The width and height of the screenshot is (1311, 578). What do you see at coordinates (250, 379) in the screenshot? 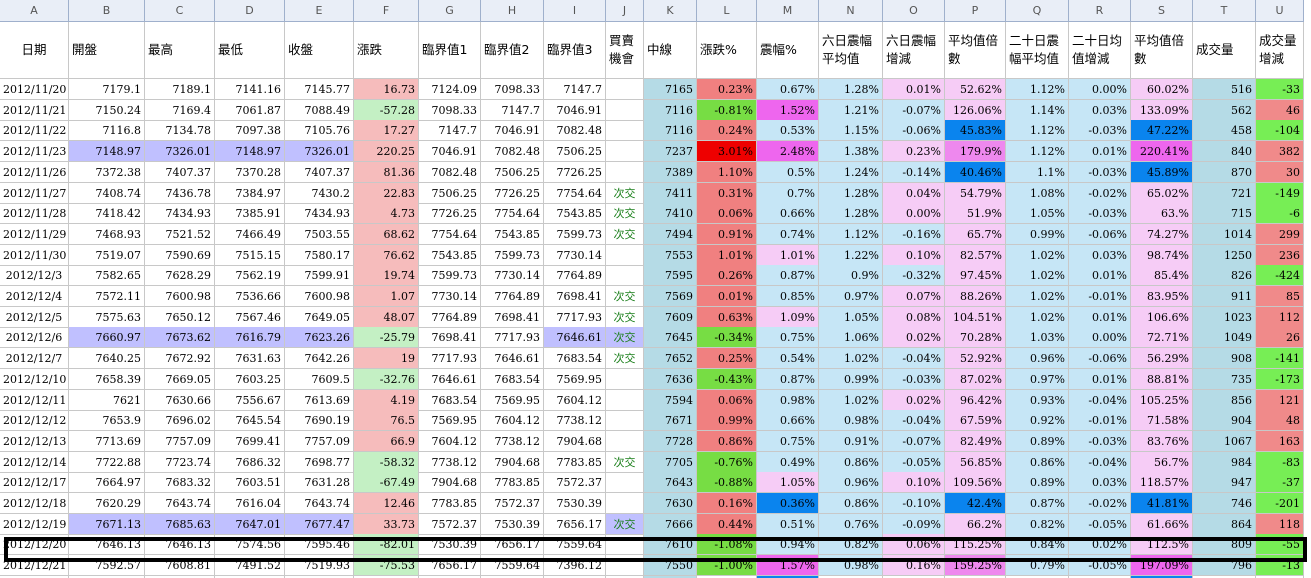
I see `cell-d-row: 7603.25` at bounding box center [250, 379].